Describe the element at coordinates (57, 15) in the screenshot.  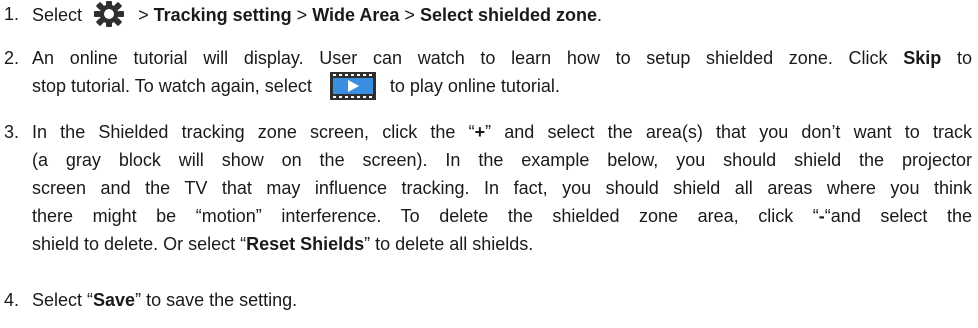
I see `select-text: Select` at that location.